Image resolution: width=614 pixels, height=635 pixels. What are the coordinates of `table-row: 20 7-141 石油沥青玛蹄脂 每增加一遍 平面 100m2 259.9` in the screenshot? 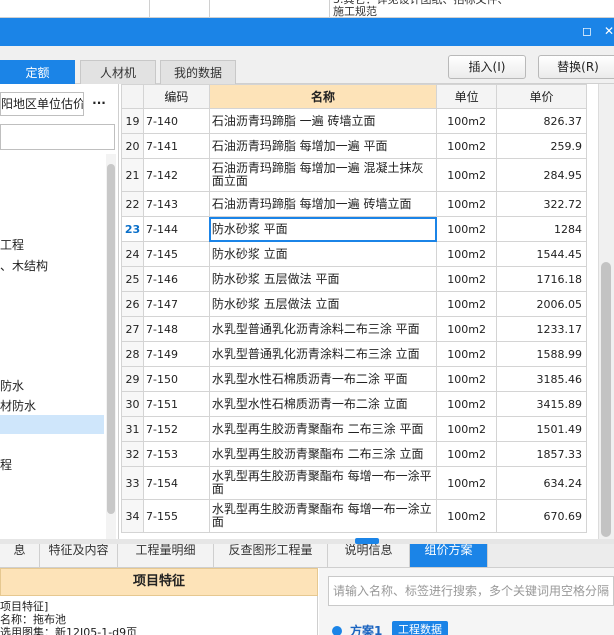 It's located at (354, 146).